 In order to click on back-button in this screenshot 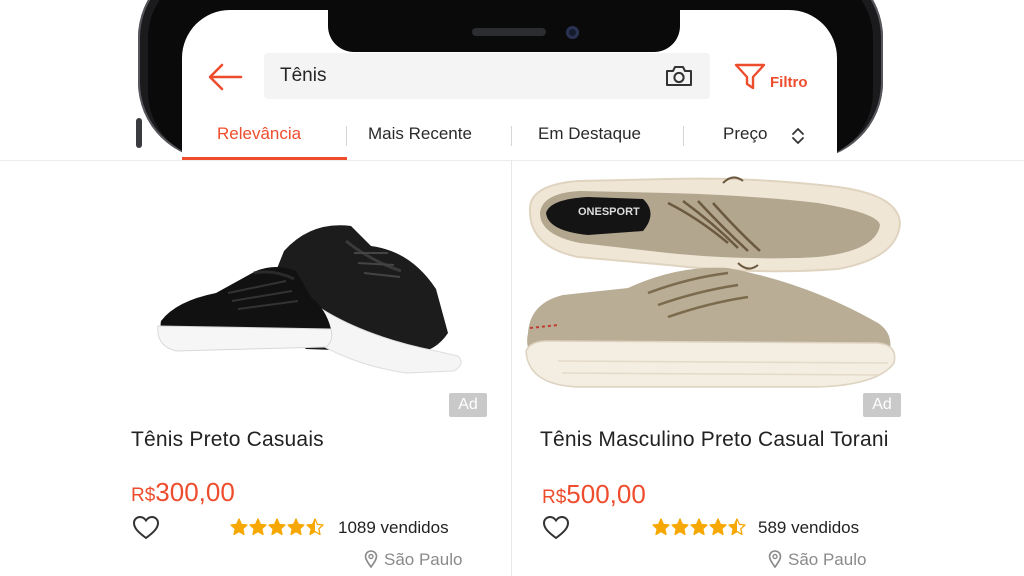, I will do `click(225, 77)`.